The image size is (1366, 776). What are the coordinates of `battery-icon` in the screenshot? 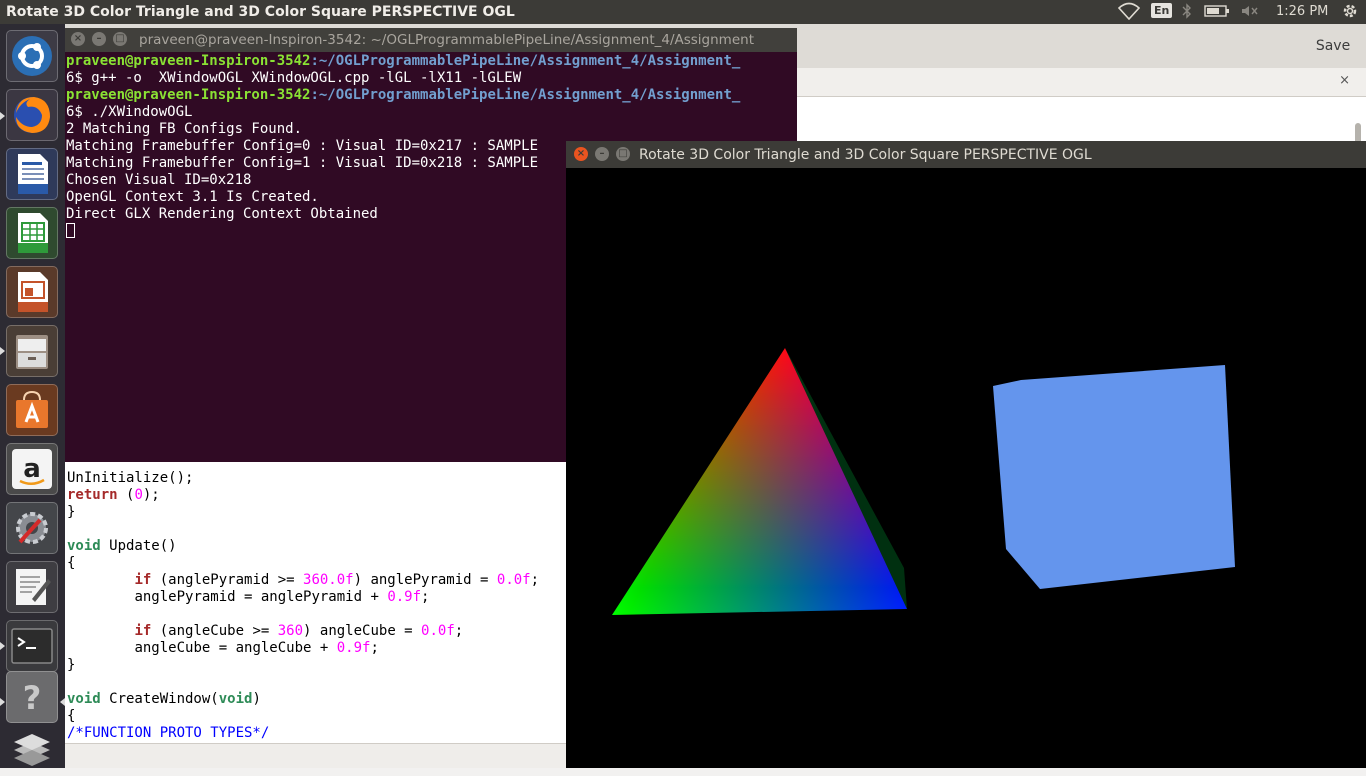 It's located at (1217, 13).